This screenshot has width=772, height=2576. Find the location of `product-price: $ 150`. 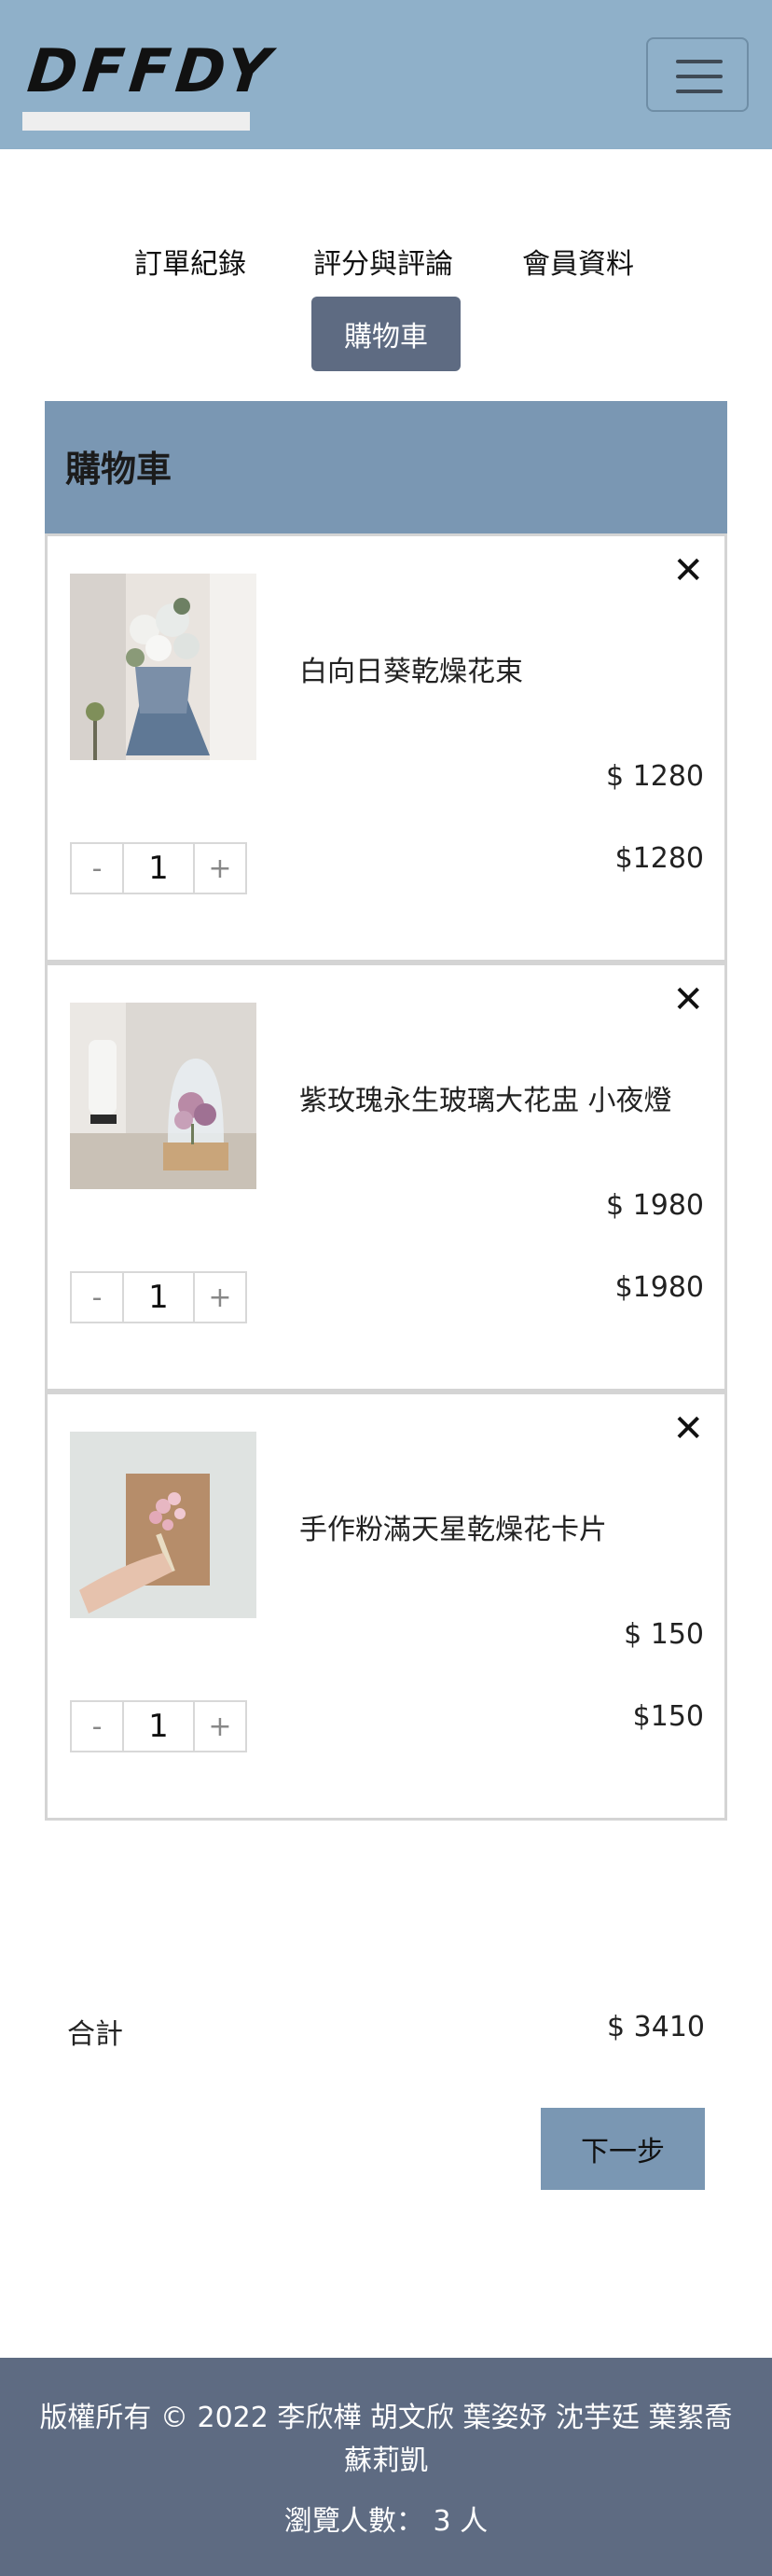

product-price: $ 150 is located at coordinates (664, 1634).